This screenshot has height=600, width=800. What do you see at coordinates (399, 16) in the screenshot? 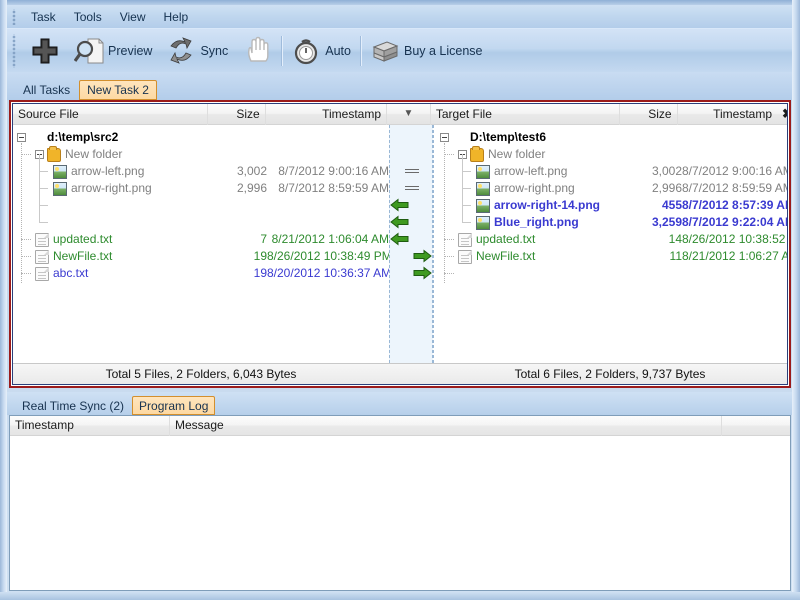
I see `menu-bar: Task Tools View Help` at bounding box center [399, 16].